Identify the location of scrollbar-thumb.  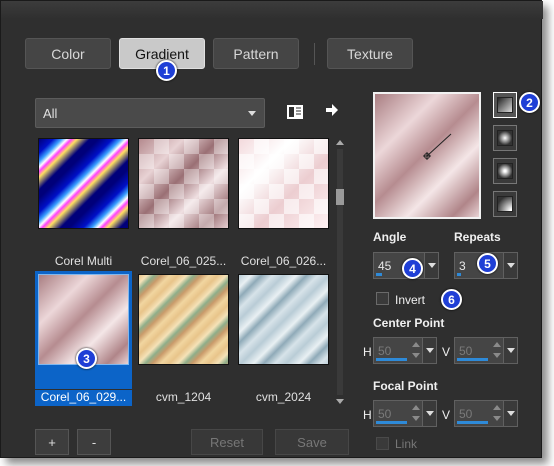
(340, 197).